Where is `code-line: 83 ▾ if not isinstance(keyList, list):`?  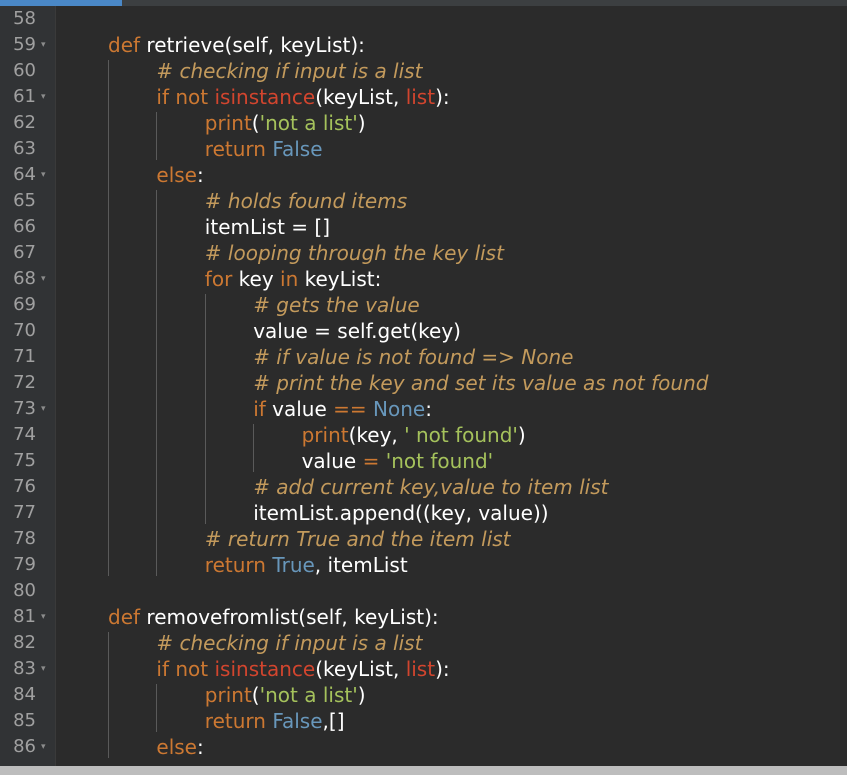 code-line: 83 ▾ if not isinstance(keyList, list): is located at coordinates (423, 669).